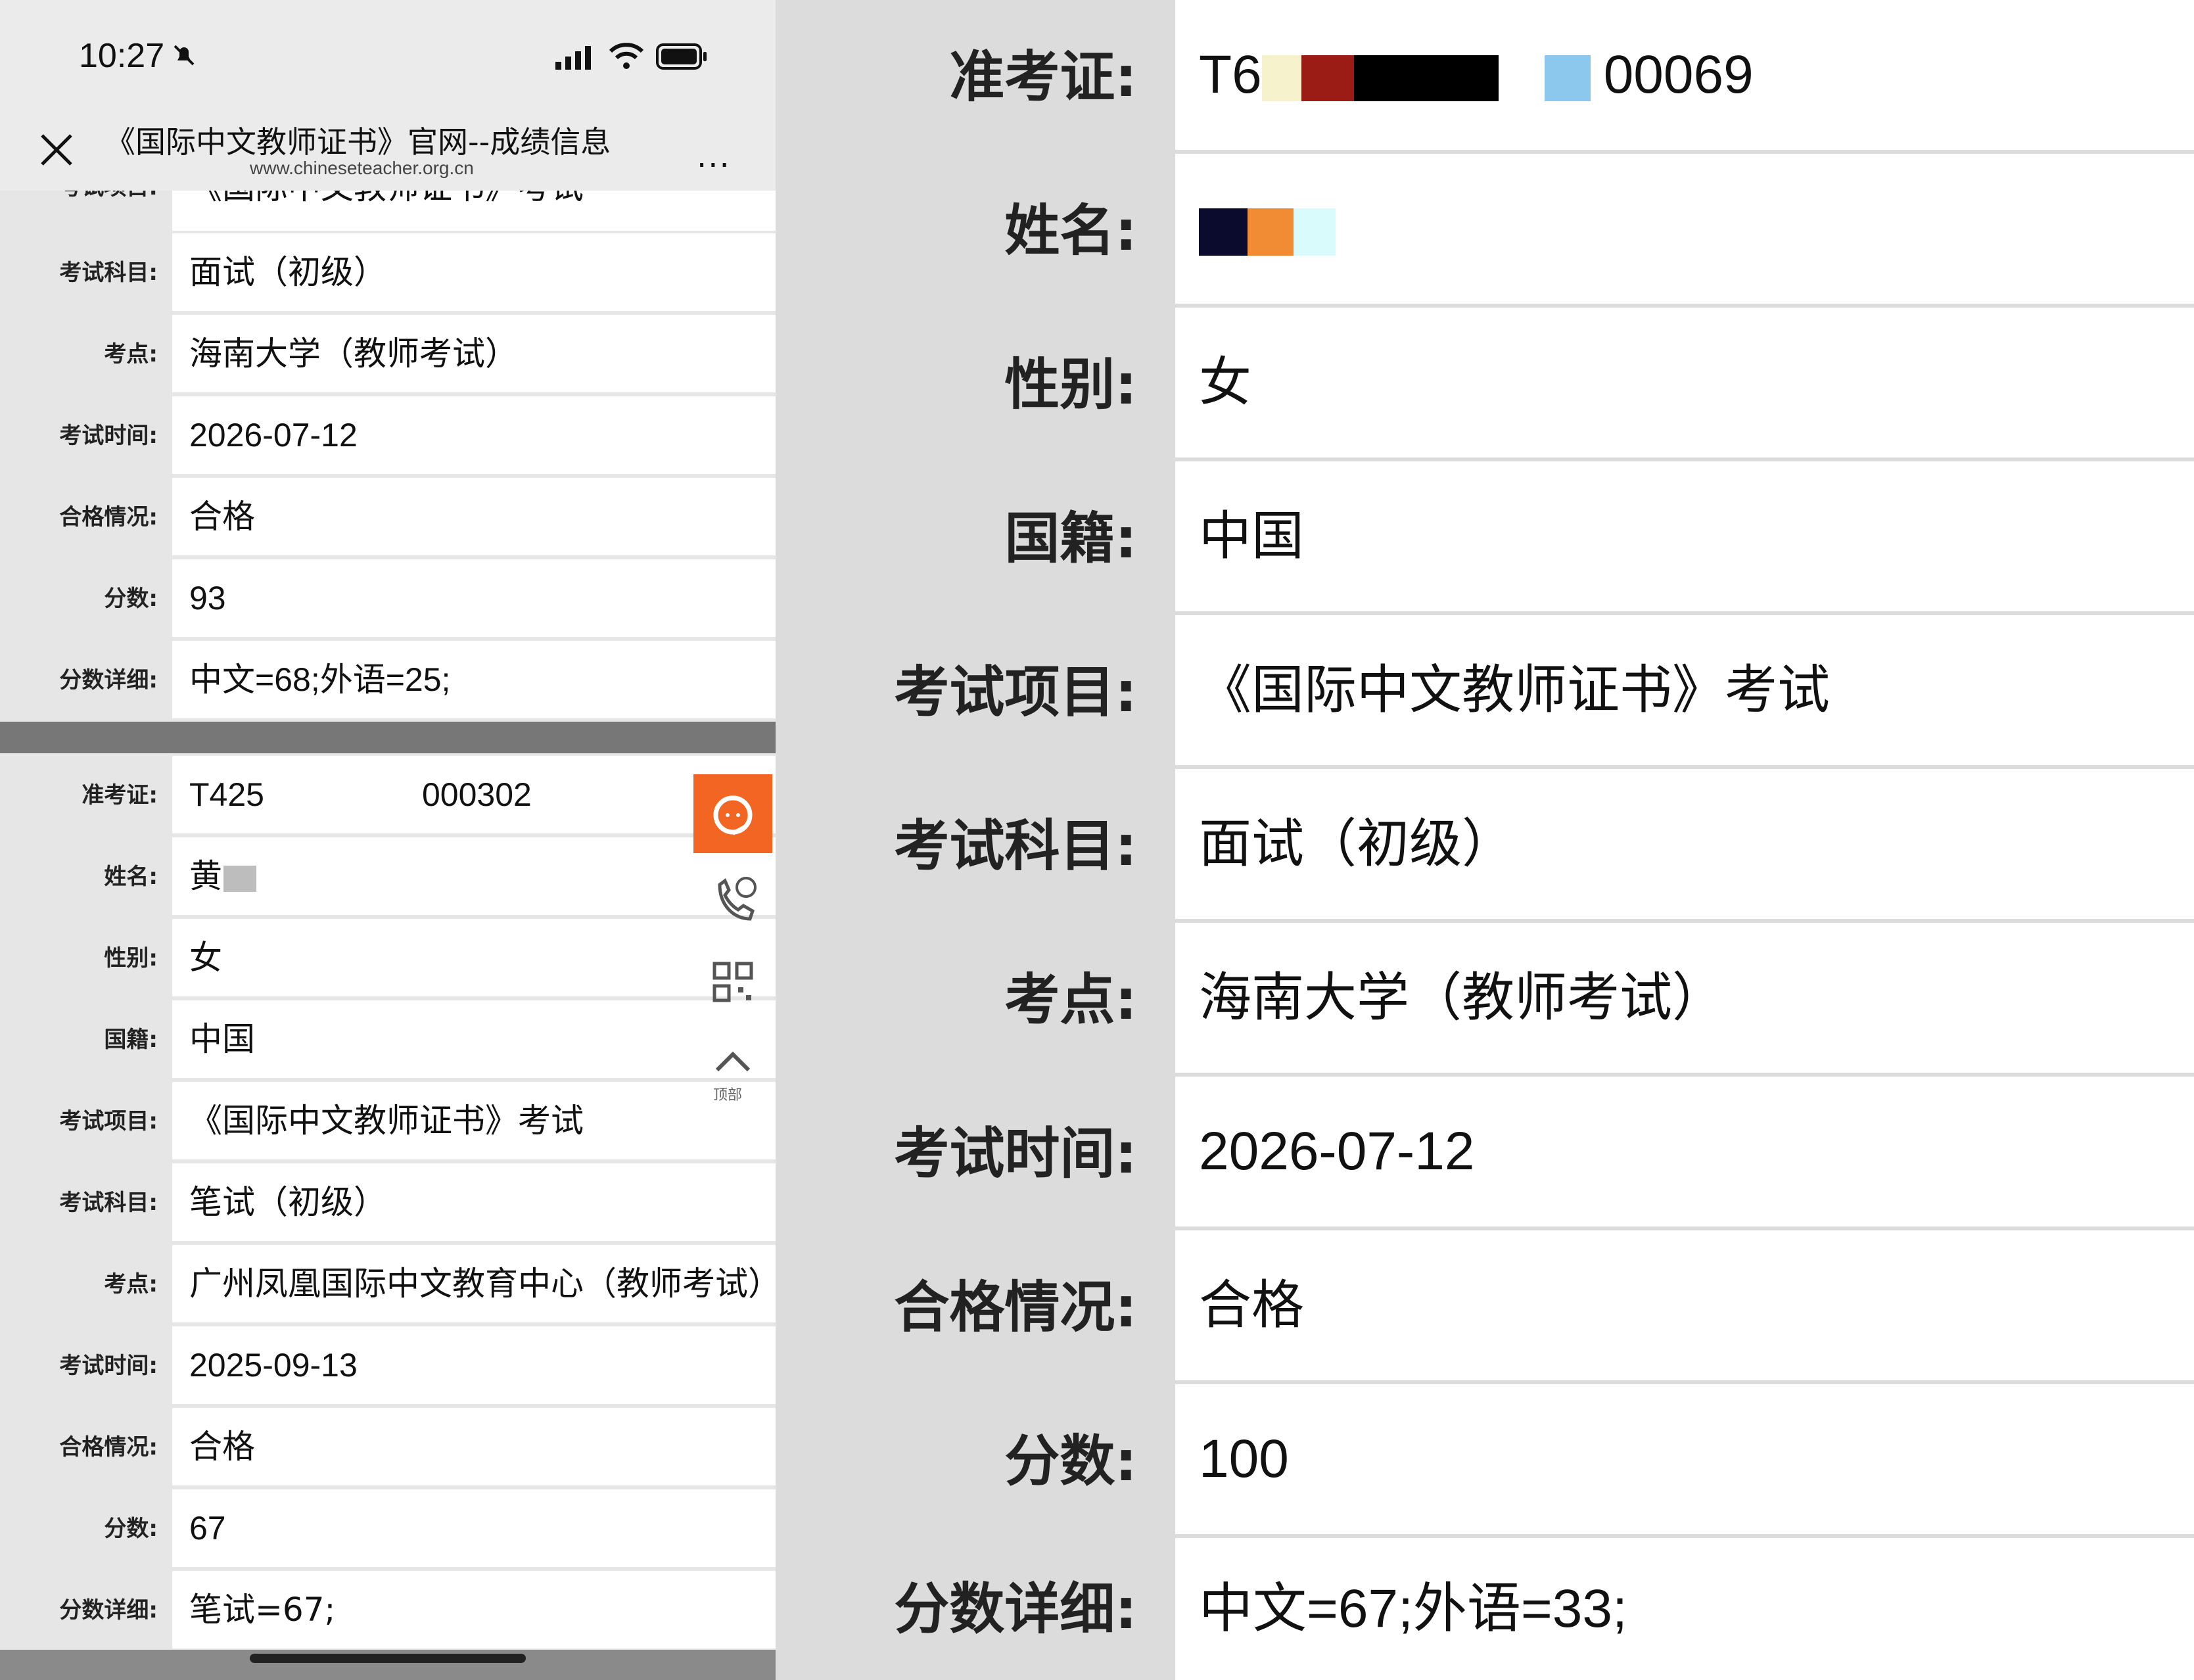  What do you see at coordinates (388, 737) in the screenshot?
I see `record-divider` at bounding box center [388, 737].